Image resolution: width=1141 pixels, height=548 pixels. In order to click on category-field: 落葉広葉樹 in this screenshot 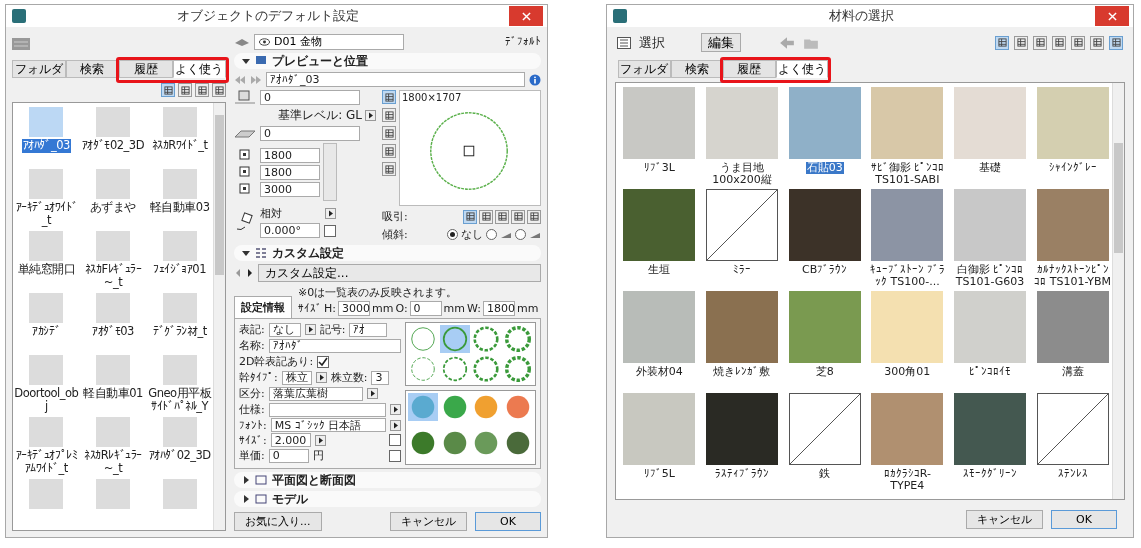, I will do `click(315, 393)`.